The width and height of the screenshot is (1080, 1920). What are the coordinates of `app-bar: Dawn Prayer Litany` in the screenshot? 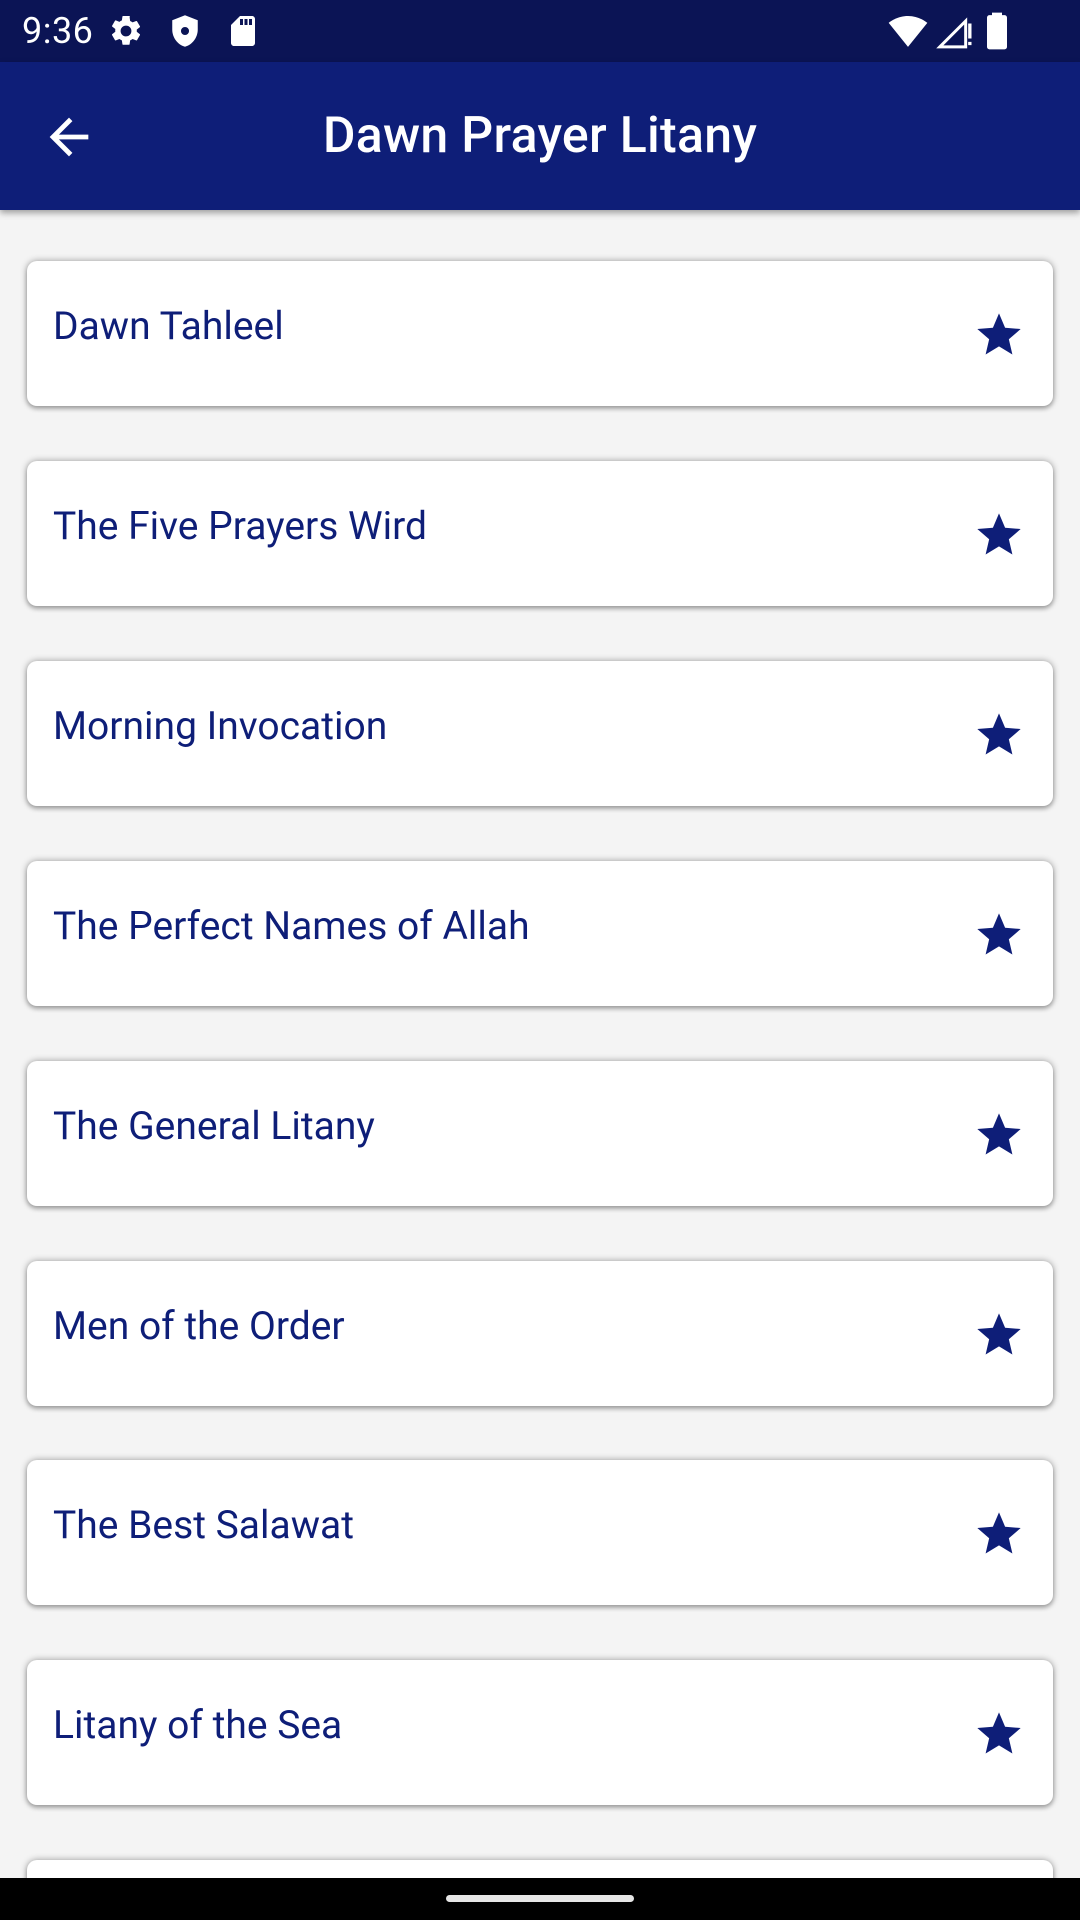 It's located at (540, 136).